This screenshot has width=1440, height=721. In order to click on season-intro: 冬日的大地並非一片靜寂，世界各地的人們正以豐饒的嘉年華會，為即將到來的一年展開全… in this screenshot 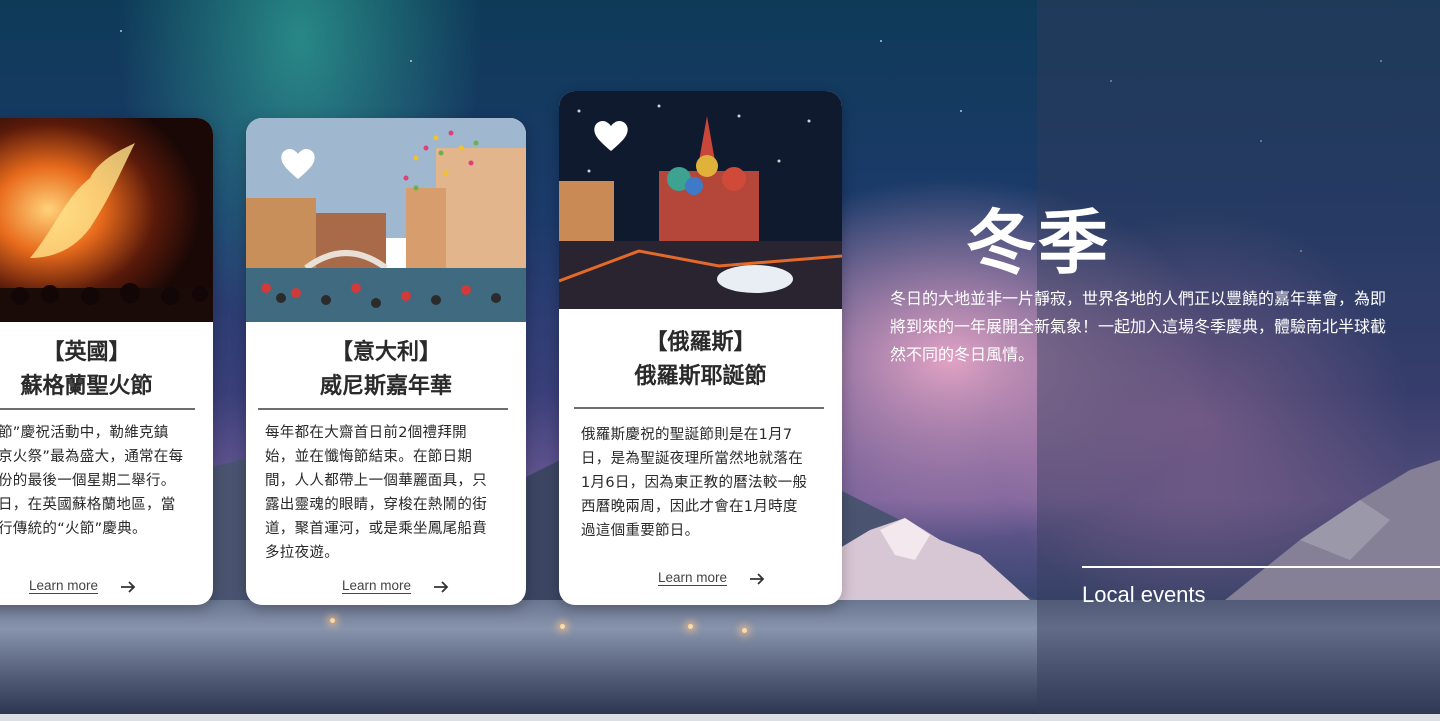, I will do `click(1138, 326)`.